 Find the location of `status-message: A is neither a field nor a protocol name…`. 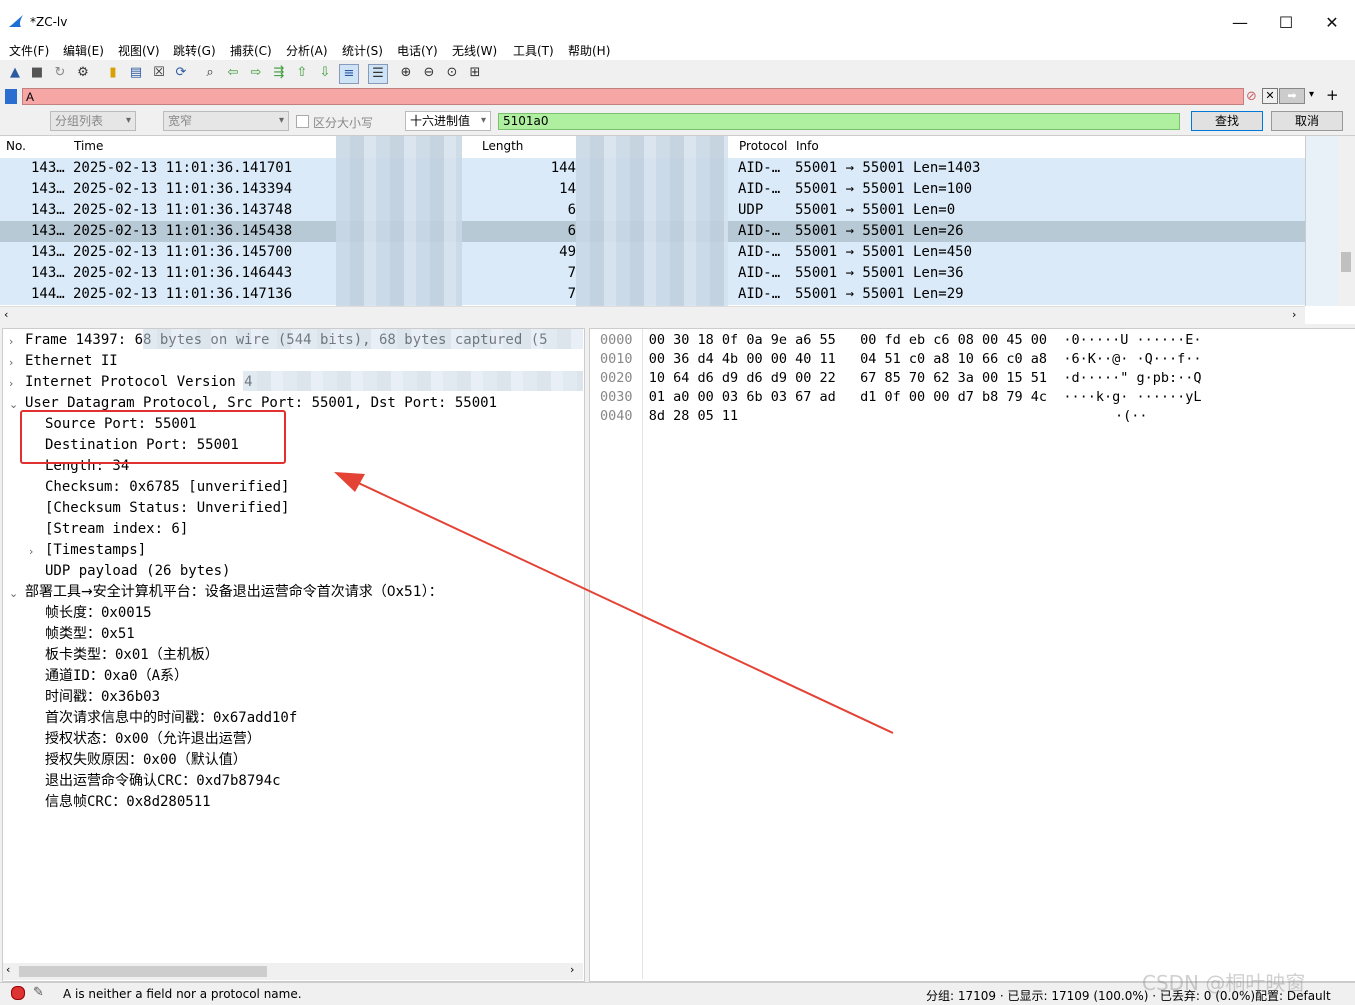

status-message: A is neither a field nor a protocol name… is located at coordinates (182, 994).